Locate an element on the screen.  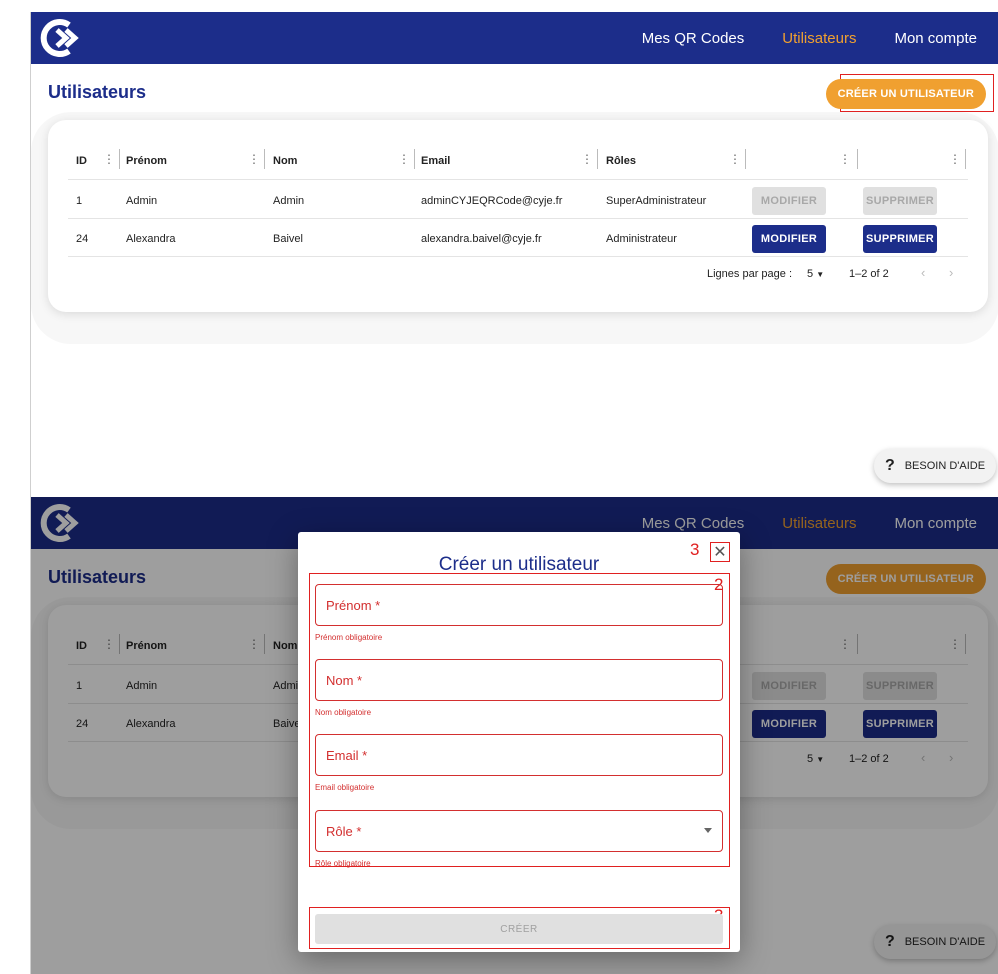
annotation-number: 3 is located at coordinates (695, 549).